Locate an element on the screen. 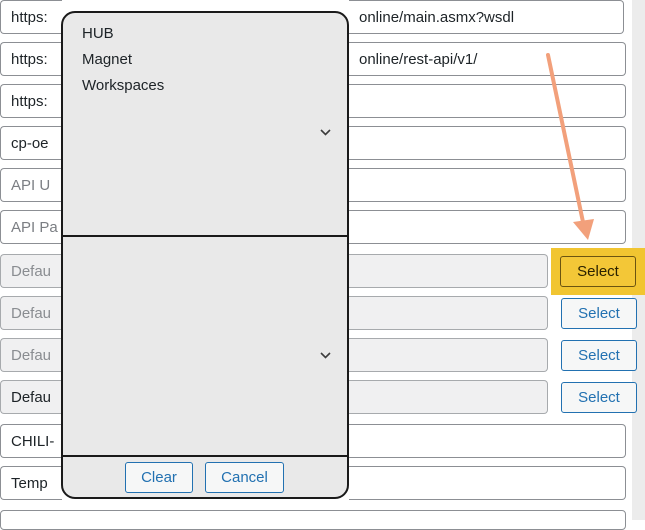 This screenshot has height=530, width=645. field-value: Temp is located at coordinates (29, 483).